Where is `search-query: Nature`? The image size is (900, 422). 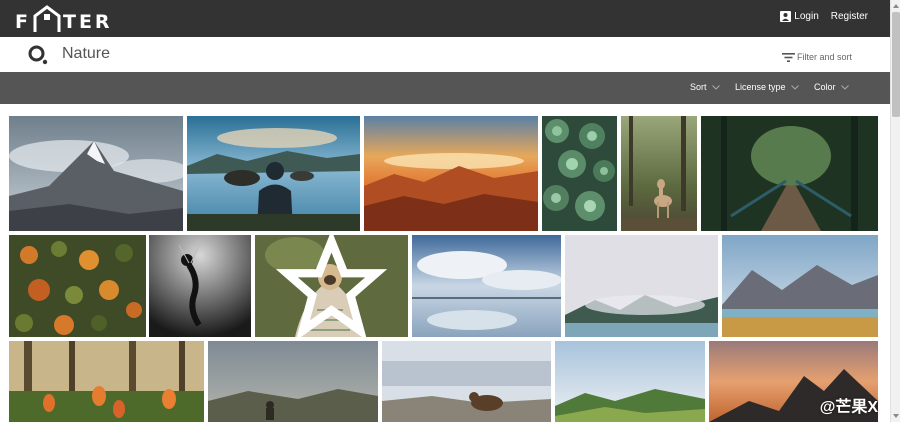 search-query: Nature is located at coordinates (86, 54).